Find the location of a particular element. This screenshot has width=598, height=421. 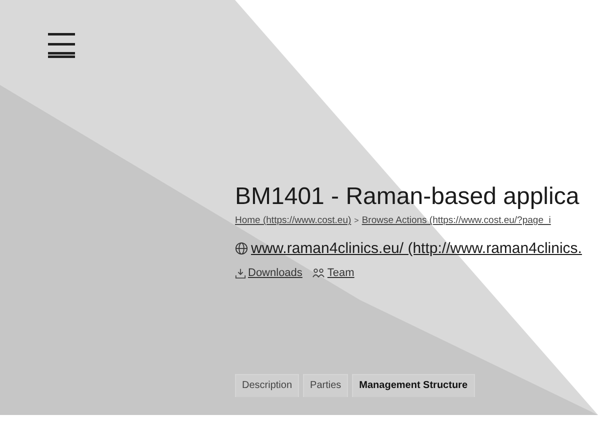

breadcrumb-link: Browse Actions (https://www.cost.eu/?page_i is located at coordinates (456, 220).